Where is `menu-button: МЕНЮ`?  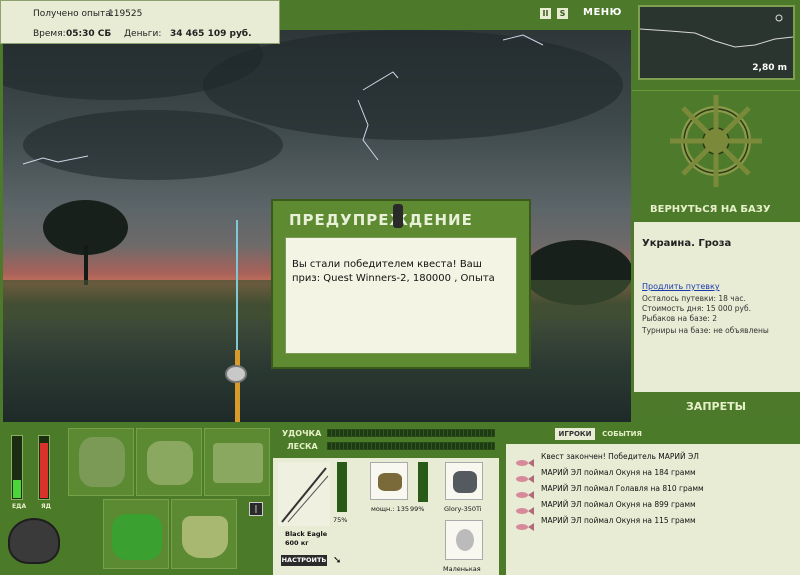 menu-button: МЕНЮ is located at coordinates (602, 12).